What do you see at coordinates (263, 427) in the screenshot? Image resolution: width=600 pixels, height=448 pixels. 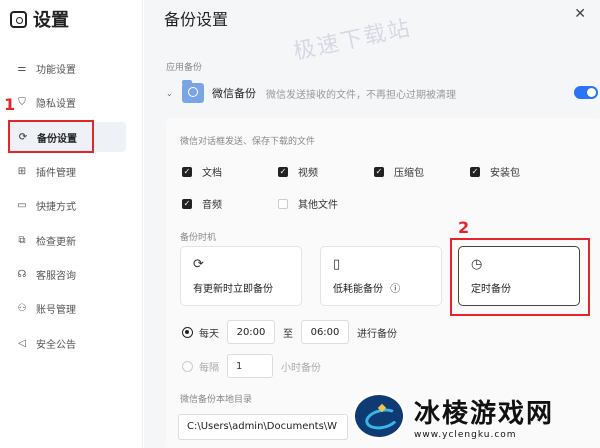 I see `dir-path-input: C:\Users\admin\Documents\W` at bounding box center [263, 427].